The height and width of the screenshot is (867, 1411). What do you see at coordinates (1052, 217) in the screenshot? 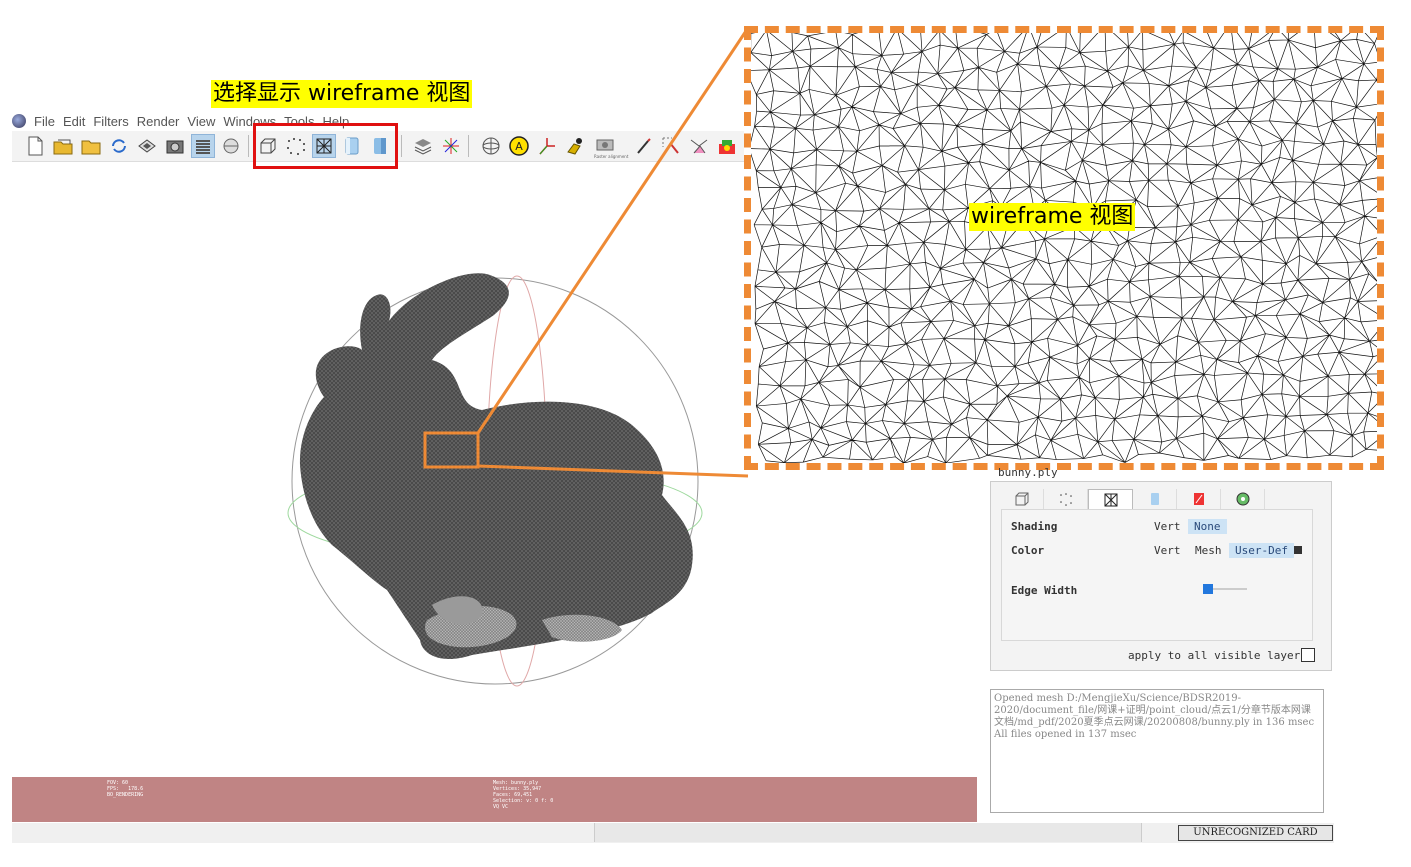
I see `annotation-wireframe-view: wireframe 视图` at bounding box center [1052, 217].